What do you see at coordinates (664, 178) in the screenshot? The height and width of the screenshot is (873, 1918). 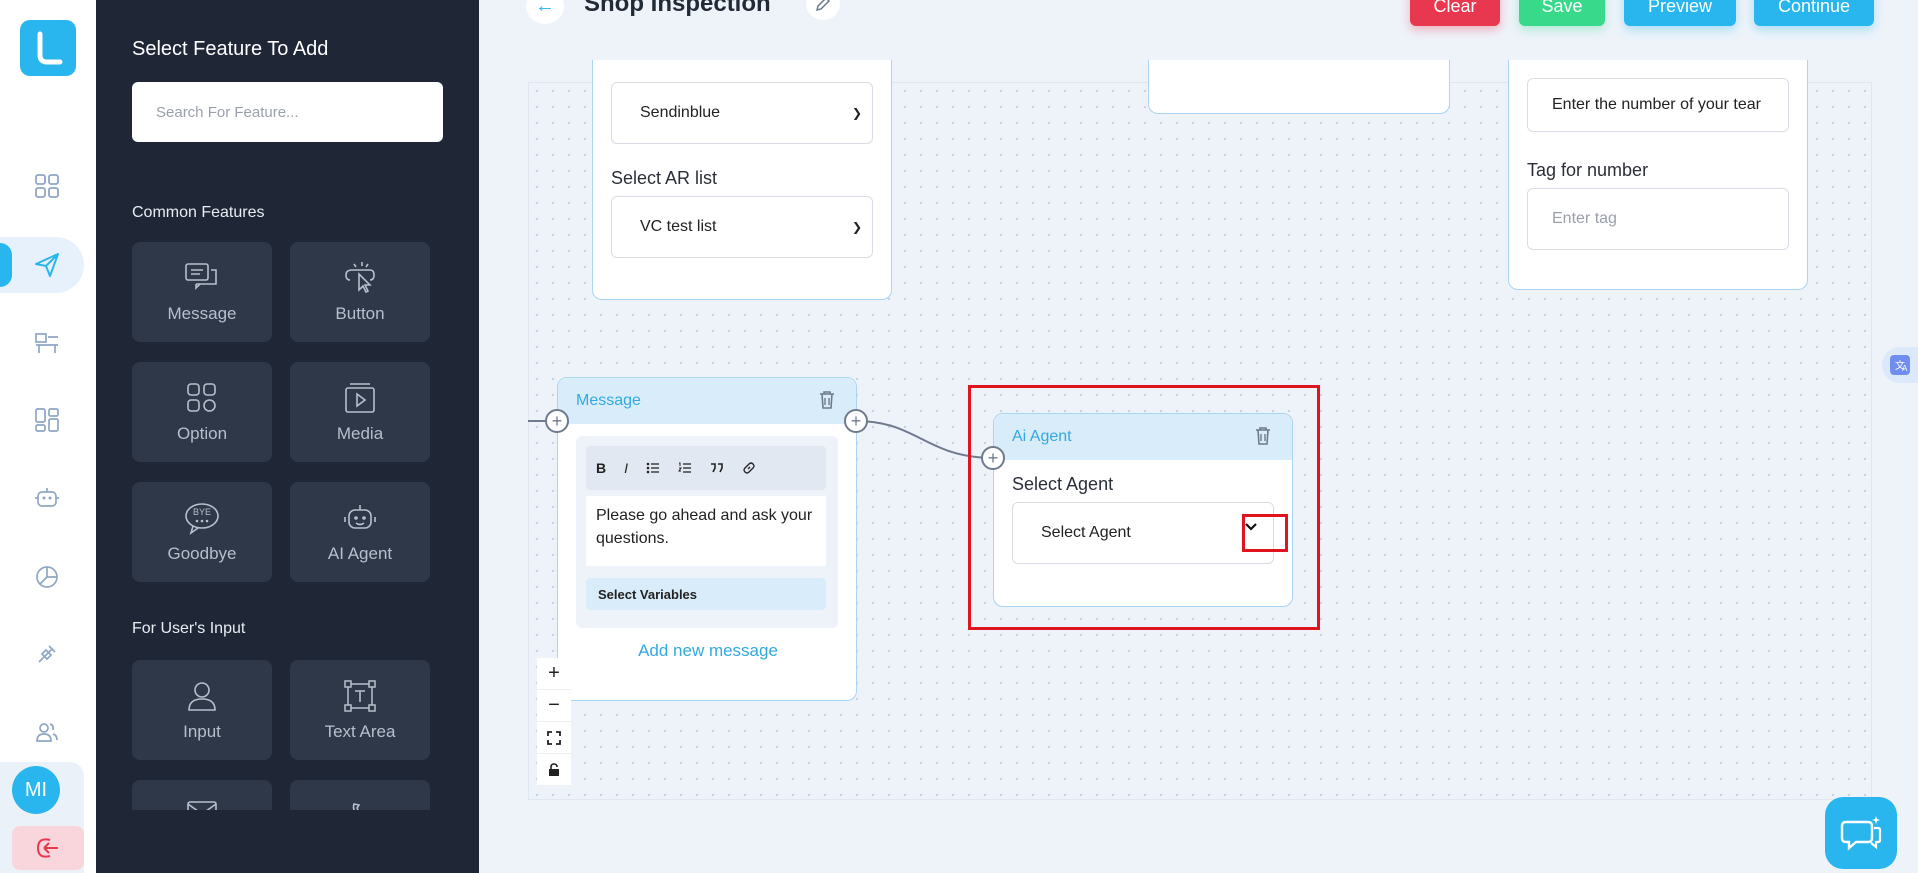 I see `ar-list-label: Select AR list` at bounding box center [664, 178].